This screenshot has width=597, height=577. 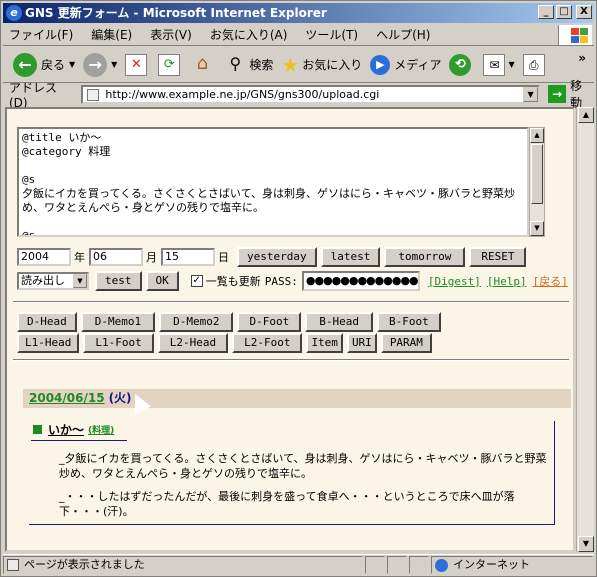 What do you see at coordinates (361, 343) in the screenshot?
I see `tag-button-uri: URI` at bounding box center [361, 343].